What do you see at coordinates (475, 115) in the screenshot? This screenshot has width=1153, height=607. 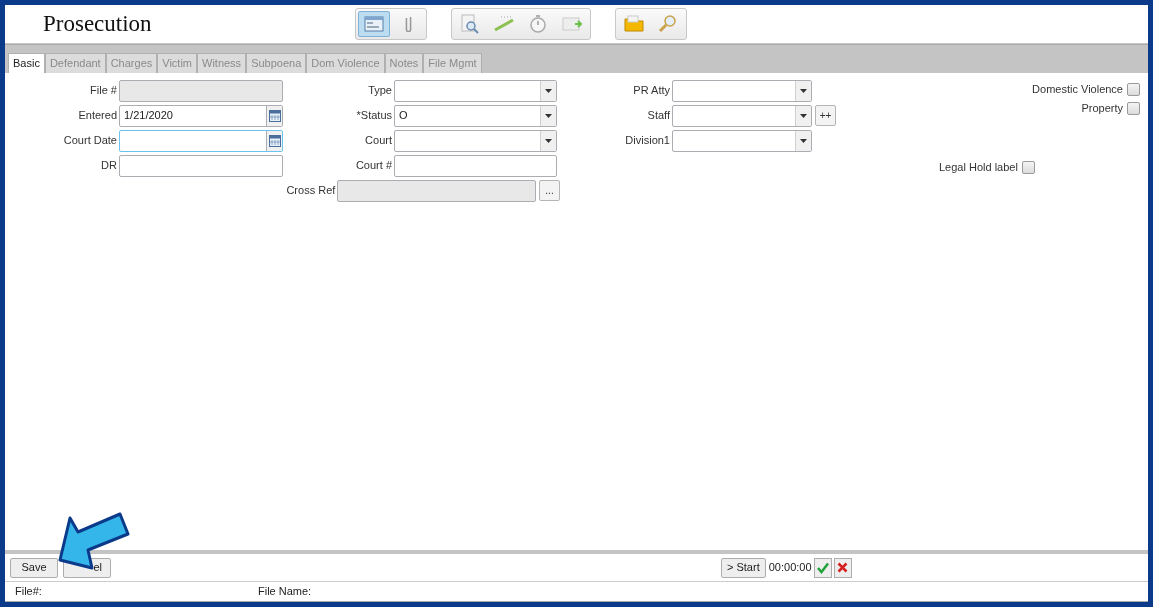 I see `dropdown-field: O` at bounding box center [475, 115].